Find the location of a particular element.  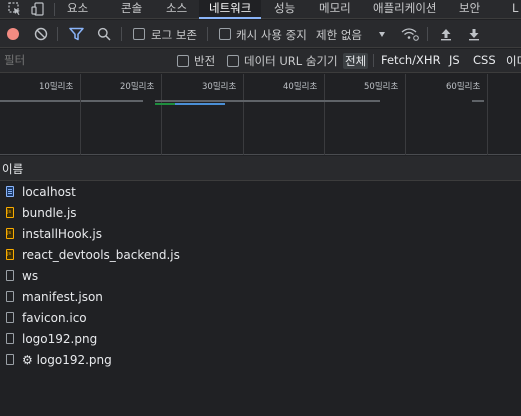

table-row: manifest.json is located at coordinates (260, 297).